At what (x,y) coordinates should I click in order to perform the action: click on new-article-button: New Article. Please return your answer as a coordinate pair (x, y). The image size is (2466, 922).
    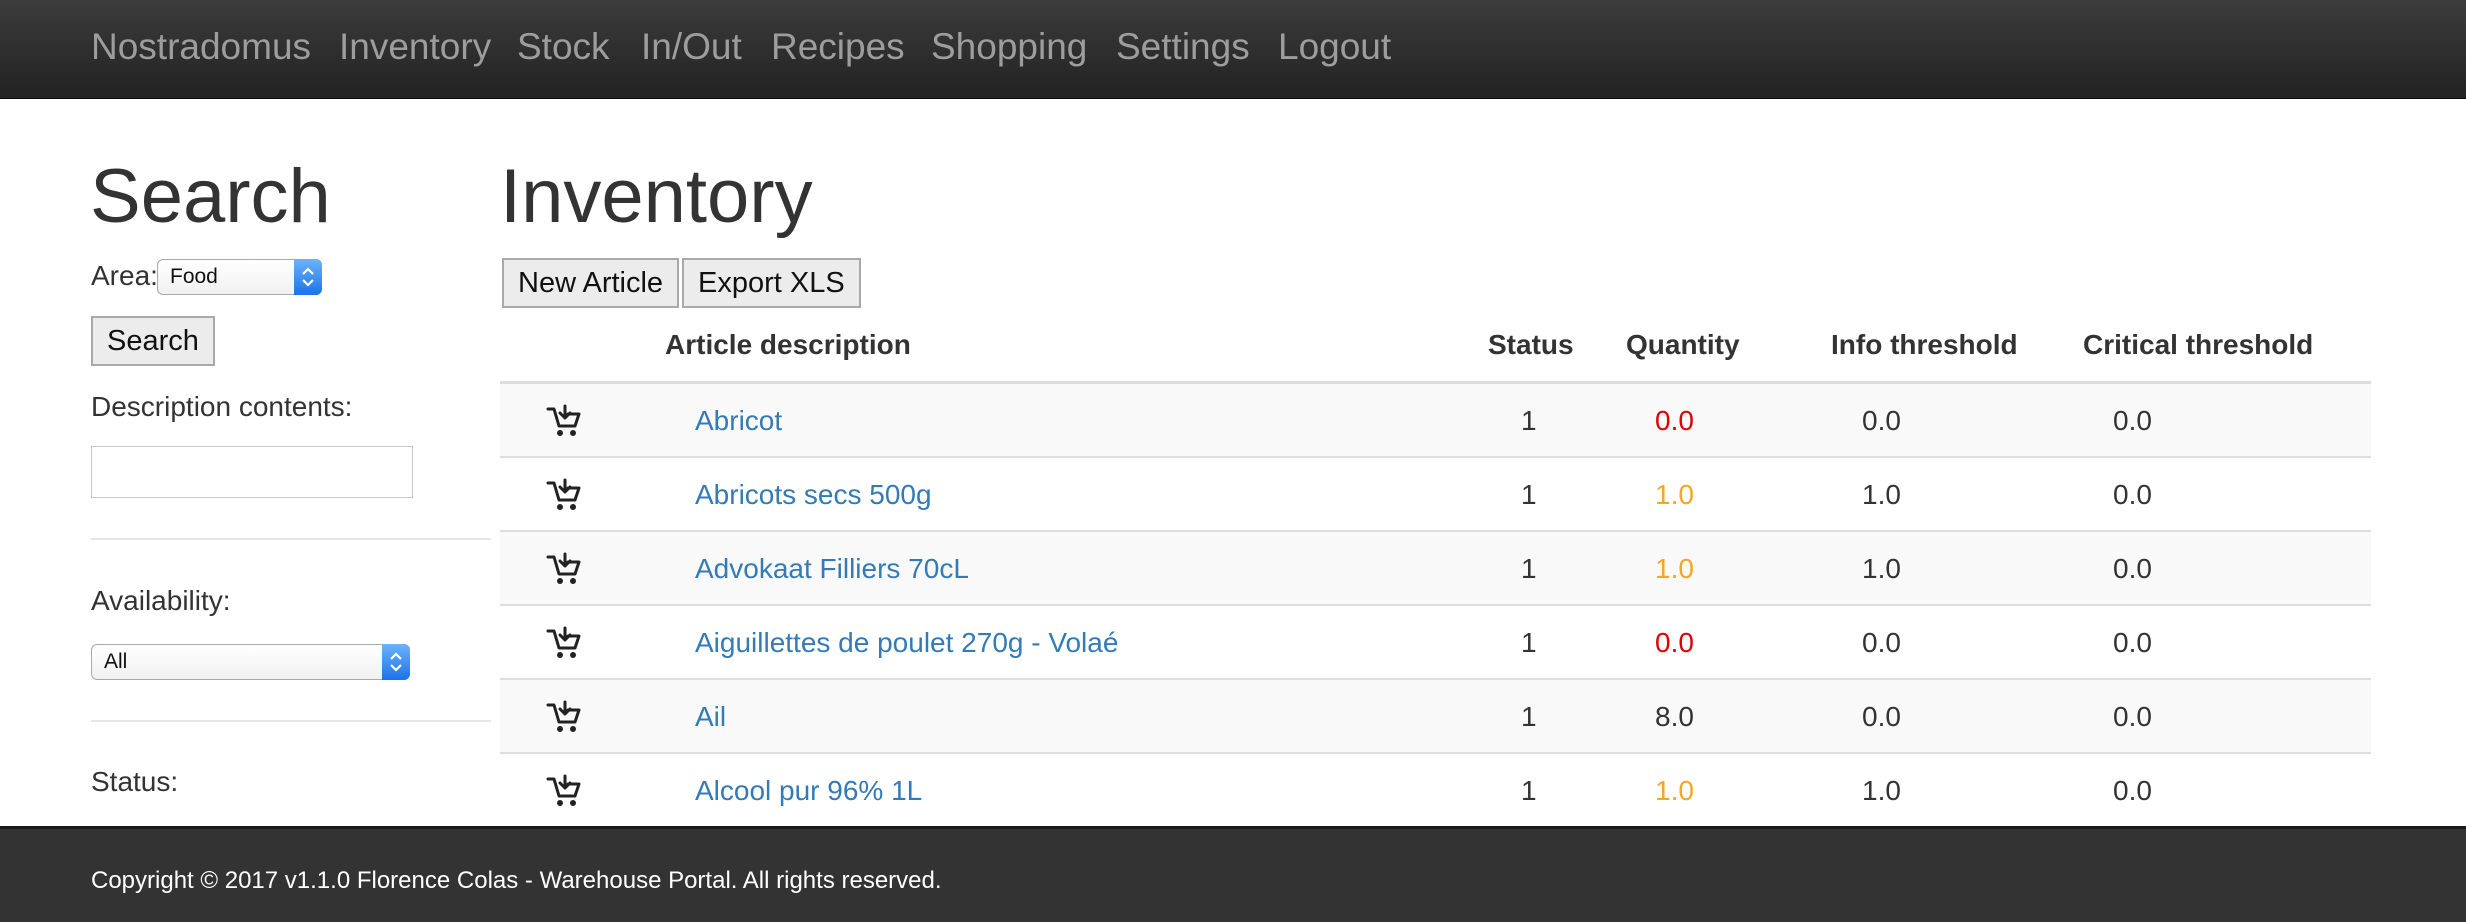
    Looking at the image, I should click on (591, 283).